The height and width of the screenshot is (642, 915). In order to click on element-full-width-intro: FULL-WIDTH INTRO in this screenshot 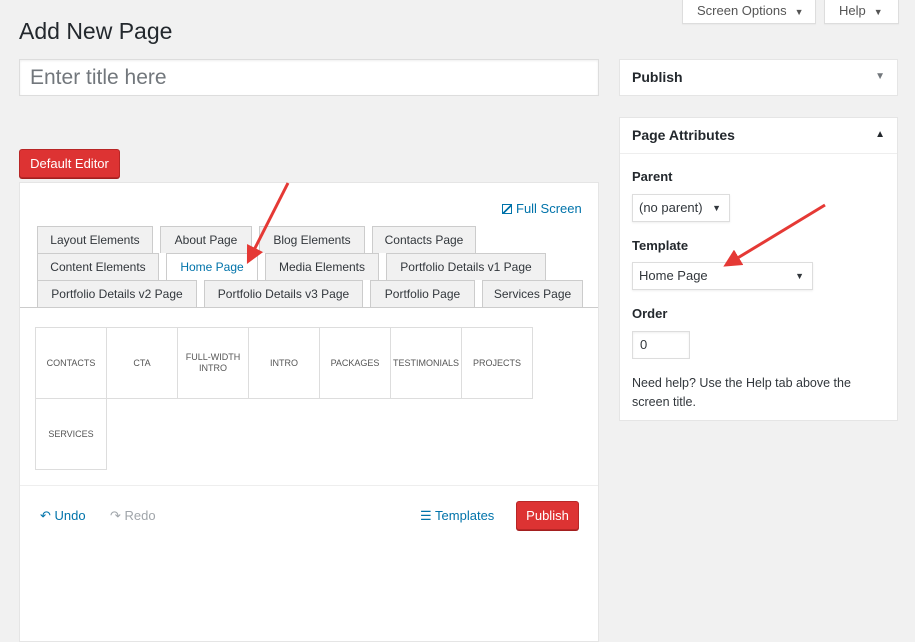, I will do `click(213, 363)`.